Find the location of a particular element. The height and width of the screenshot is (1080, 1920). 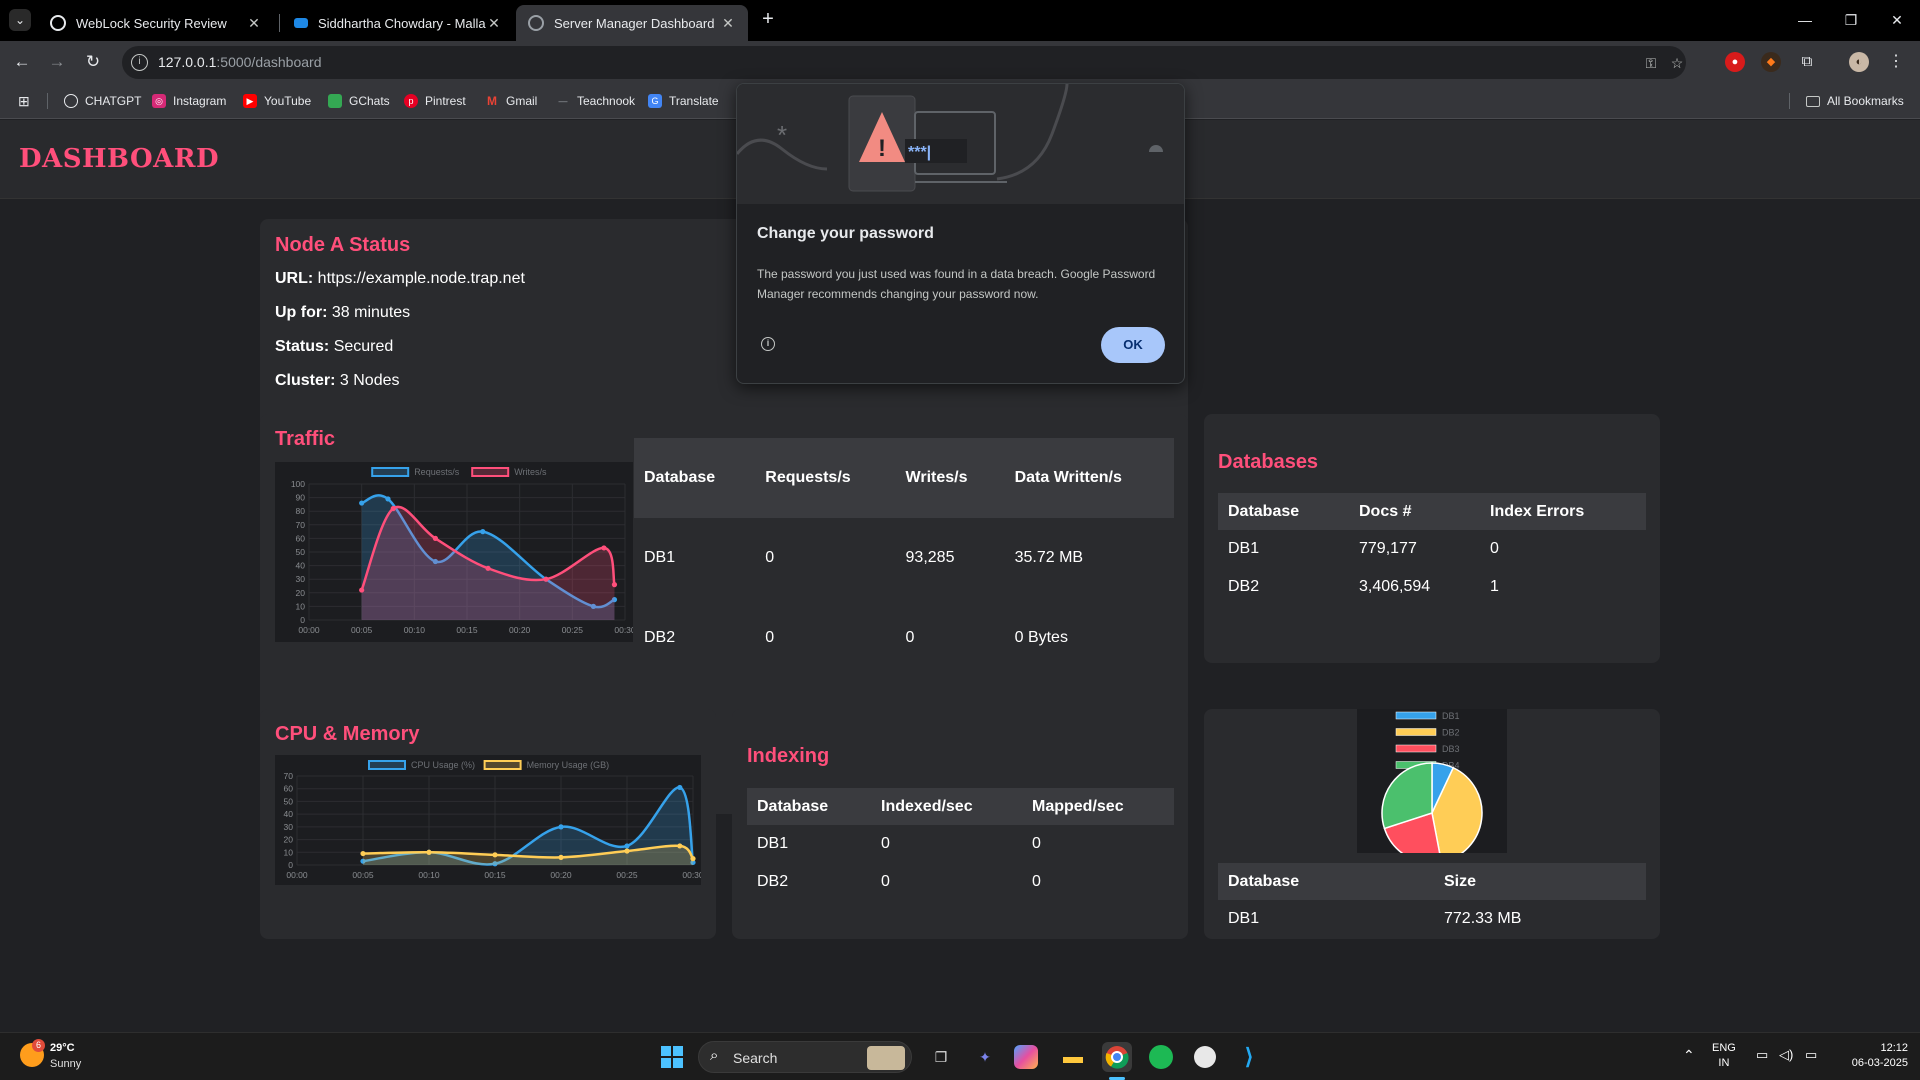

y-tick-label: 90 is located at coordinates (301, 498).